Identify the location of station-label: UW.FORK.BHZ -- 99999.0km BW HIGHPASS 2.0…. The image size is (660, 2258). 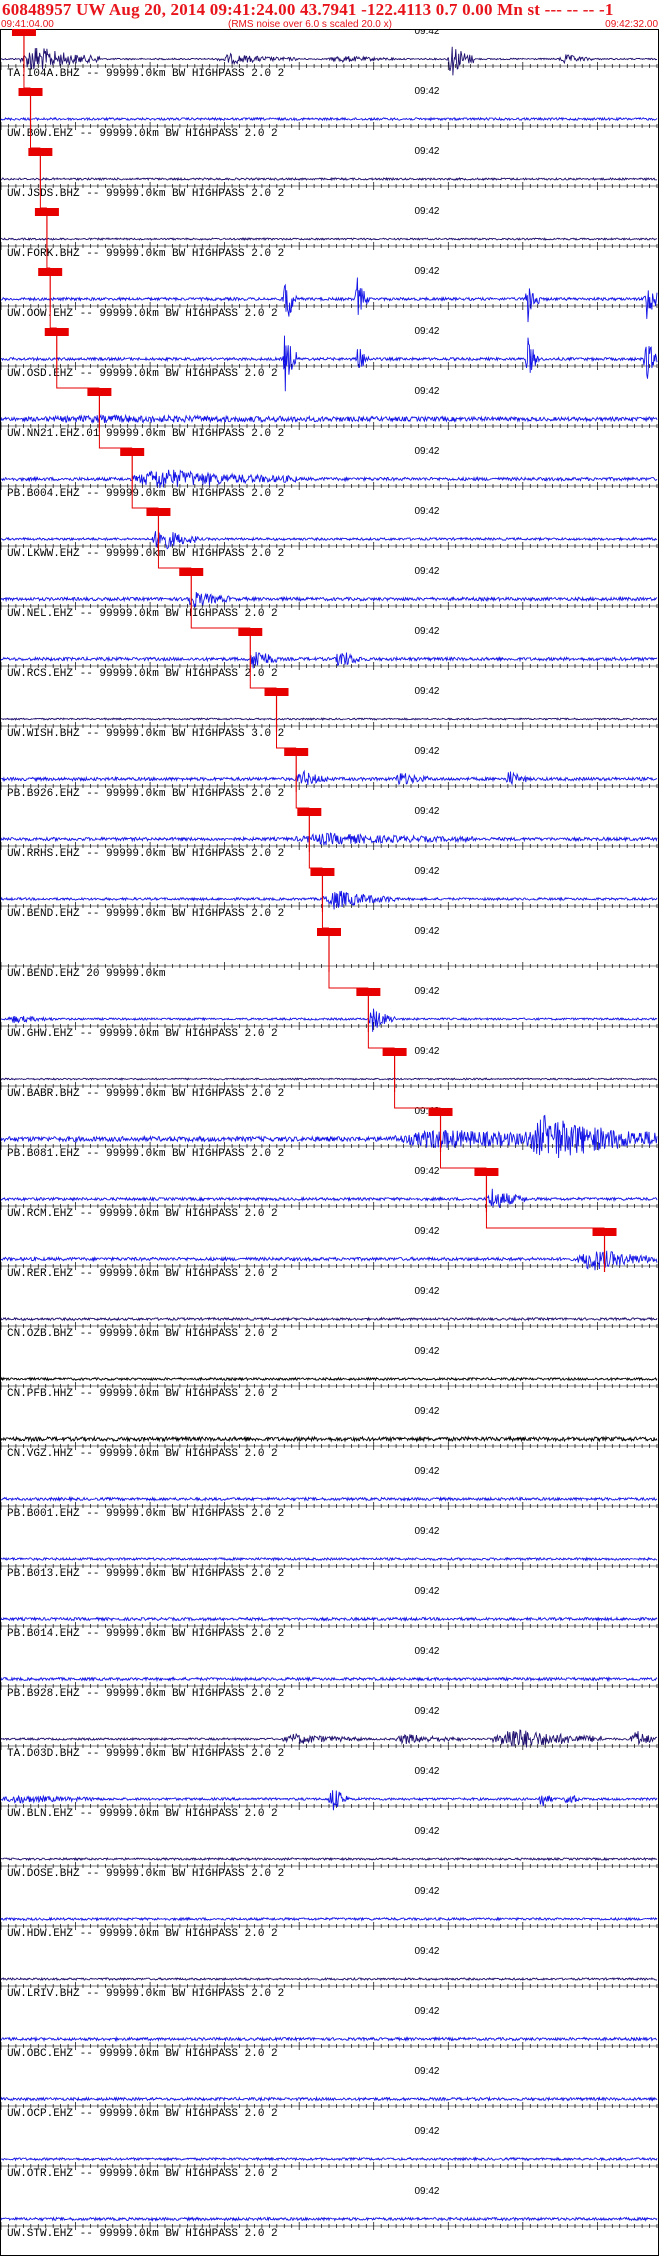
(145, 254).